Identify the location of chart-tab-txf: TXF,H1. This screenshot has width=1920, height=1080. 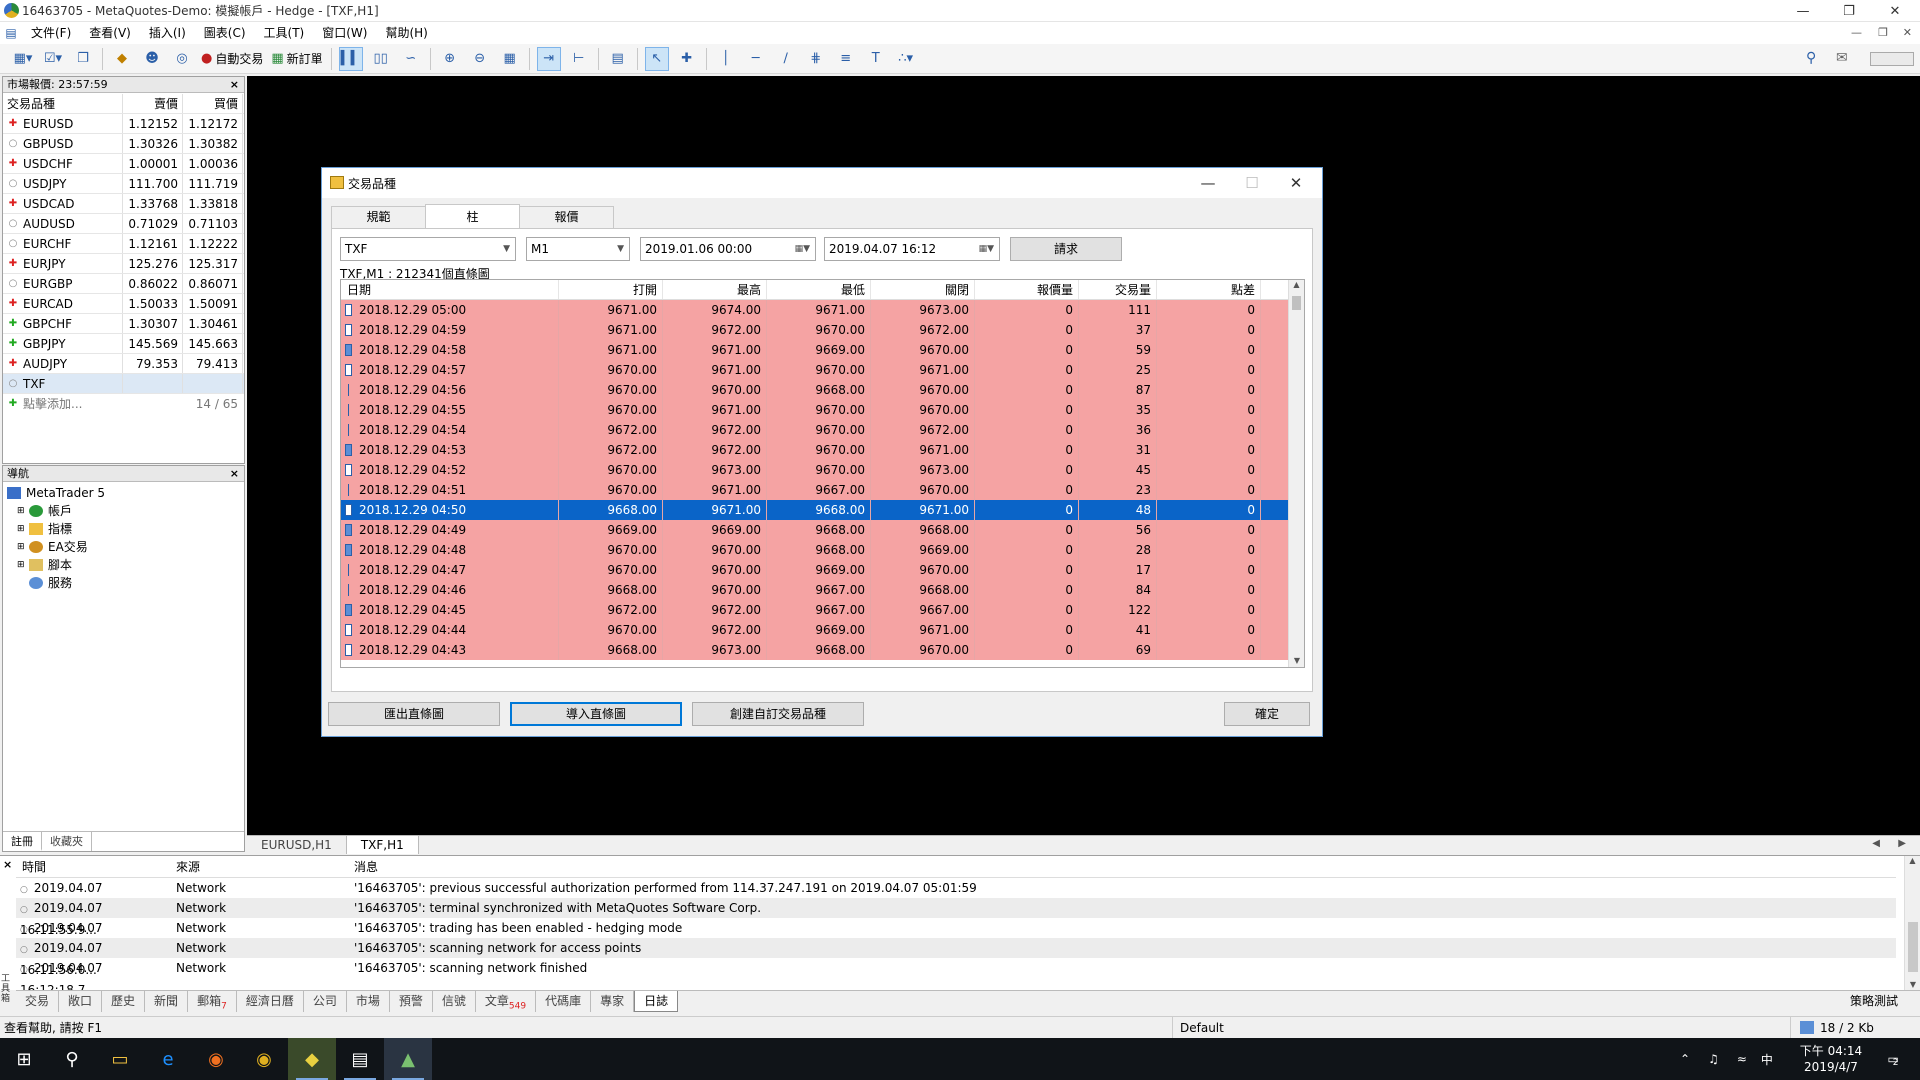
(382, 845).